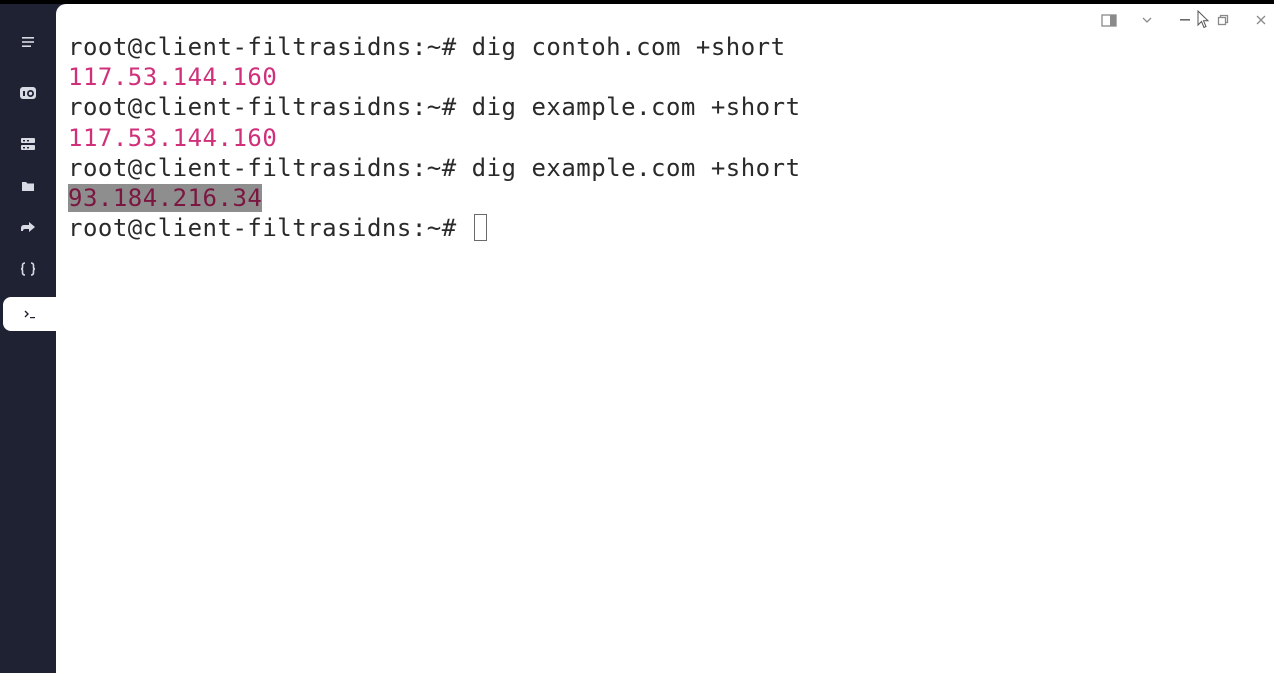 The height and width of the screenshot is (673, 1274). I want to click on snippets-icon, so click(28, 269).